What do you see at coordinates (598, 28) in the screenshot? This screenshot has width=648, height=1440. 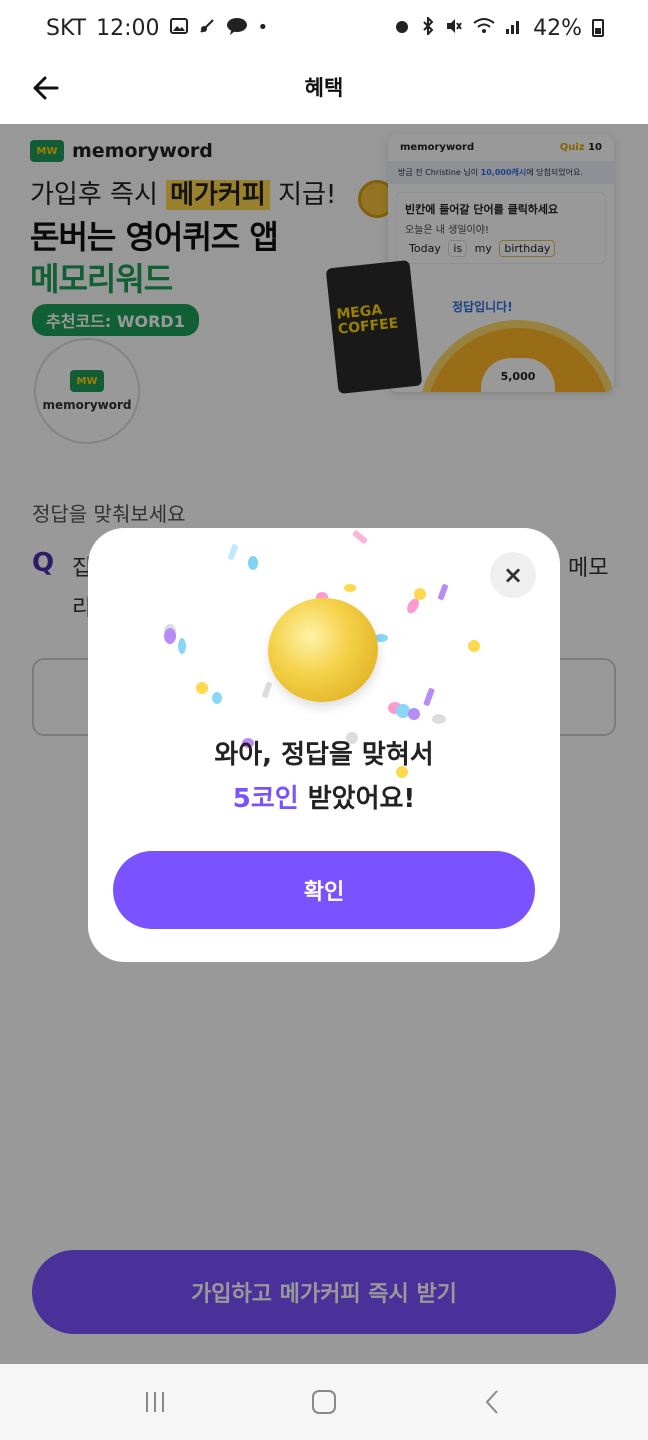 I see `battery-icon` at bounding box center [598, 28].